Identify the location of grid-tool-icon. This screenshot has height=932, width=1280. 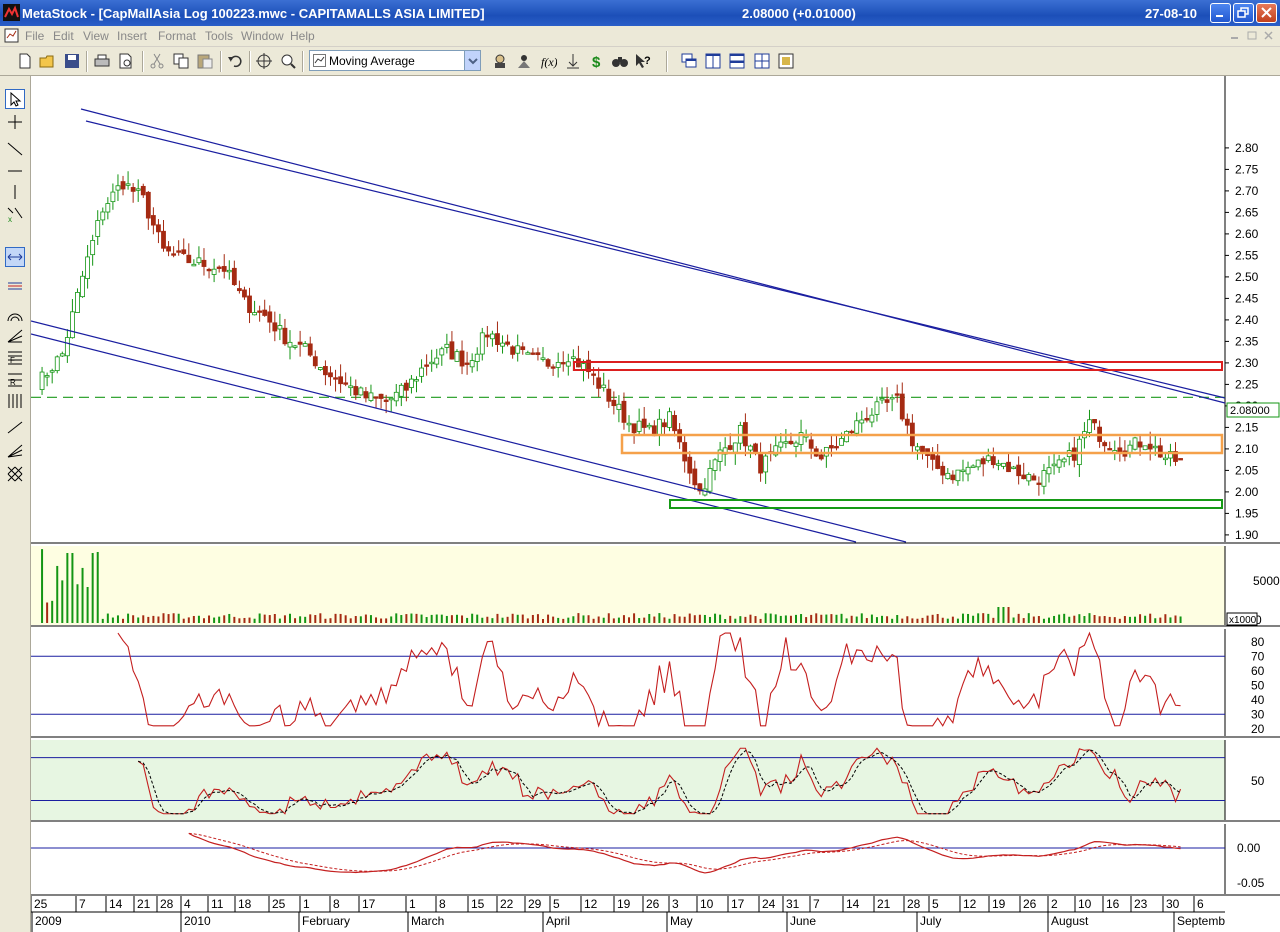
(15, 474).